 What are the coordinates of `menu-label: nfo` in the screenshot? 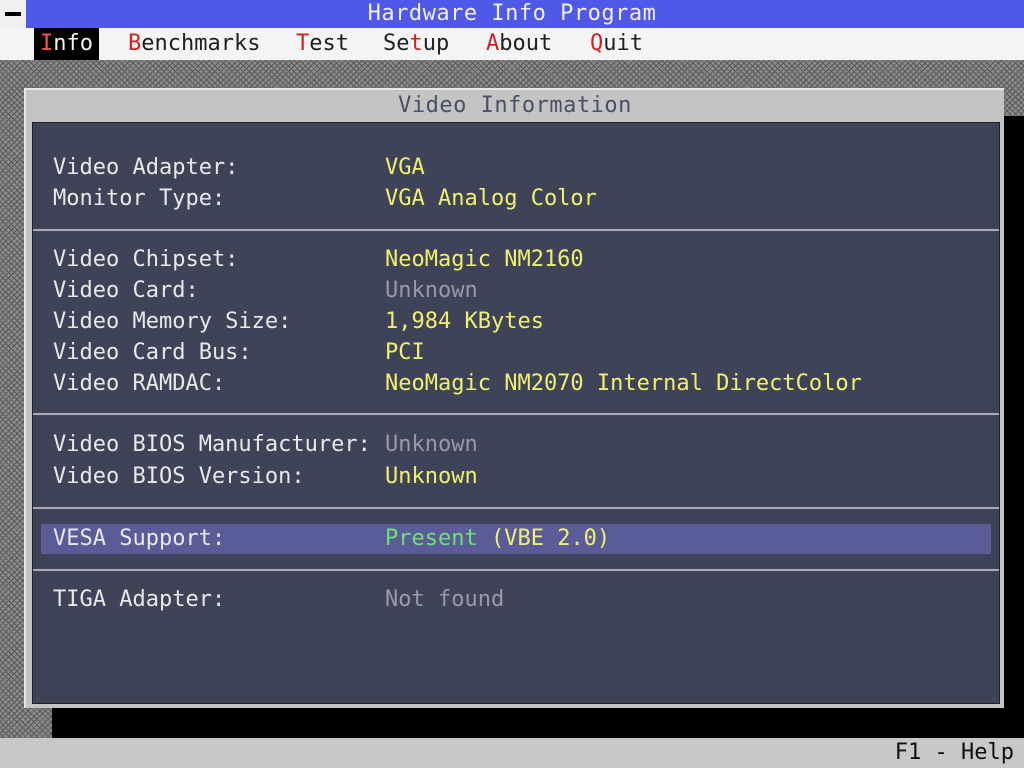 It's located at (73, 43).